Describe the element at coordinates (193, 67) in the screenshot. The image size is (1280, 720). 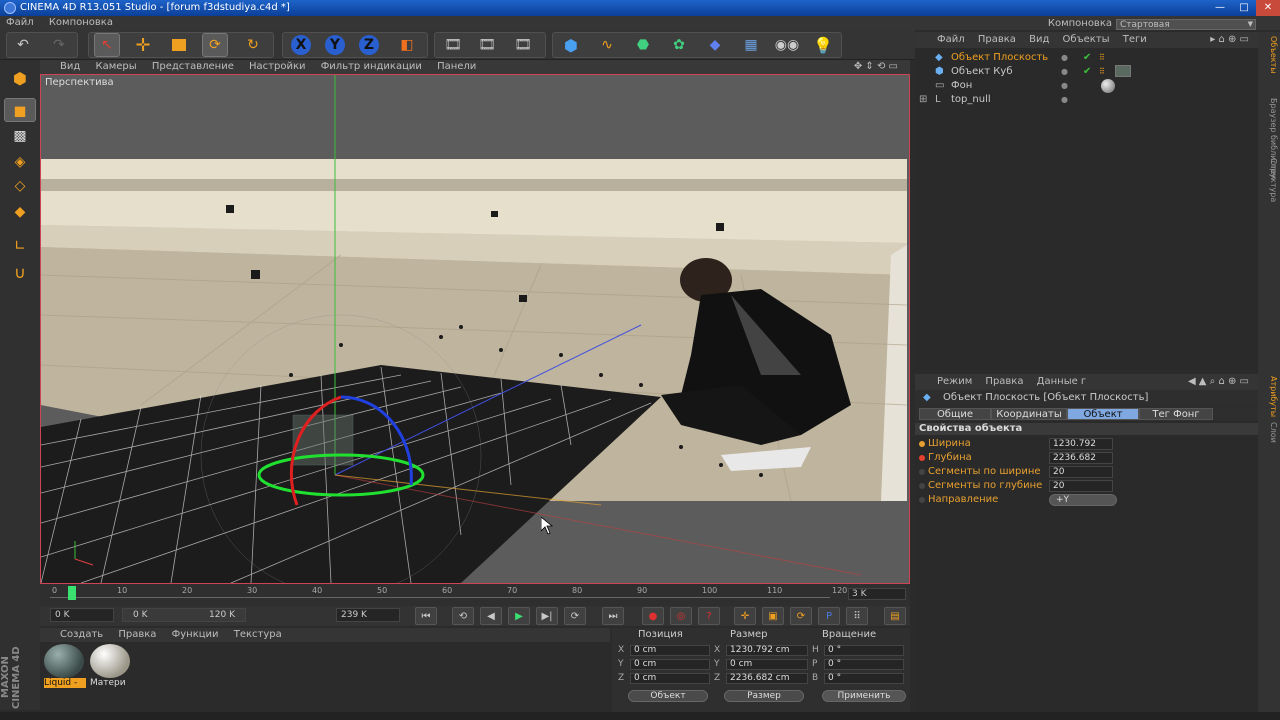
I see `viewport-menu-display: Представление` at that location.